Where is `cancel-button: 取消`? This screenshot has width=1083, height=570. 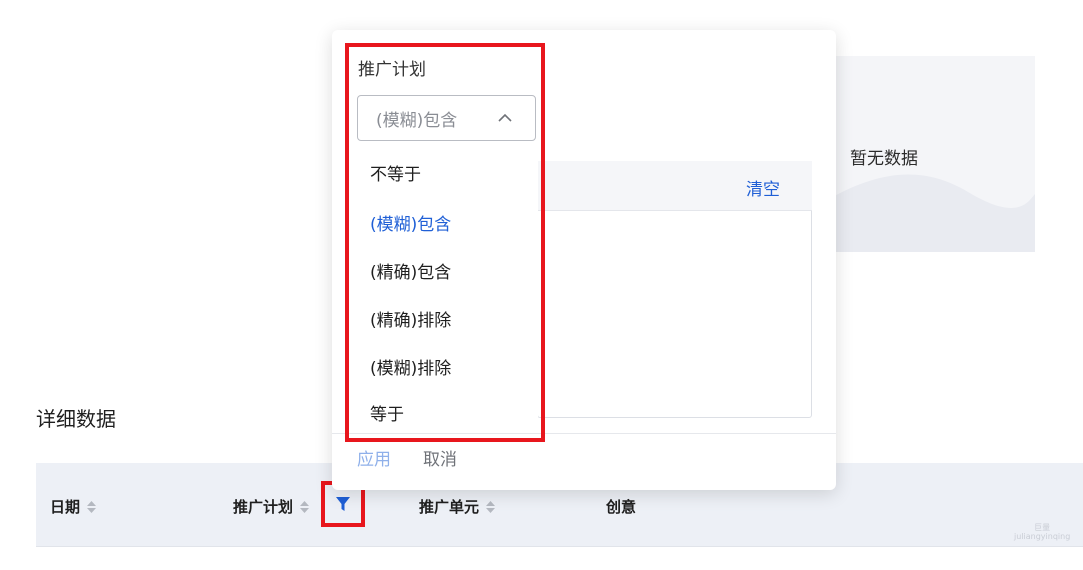
cancel-button: 取消 is located at coordinates (440, 457).